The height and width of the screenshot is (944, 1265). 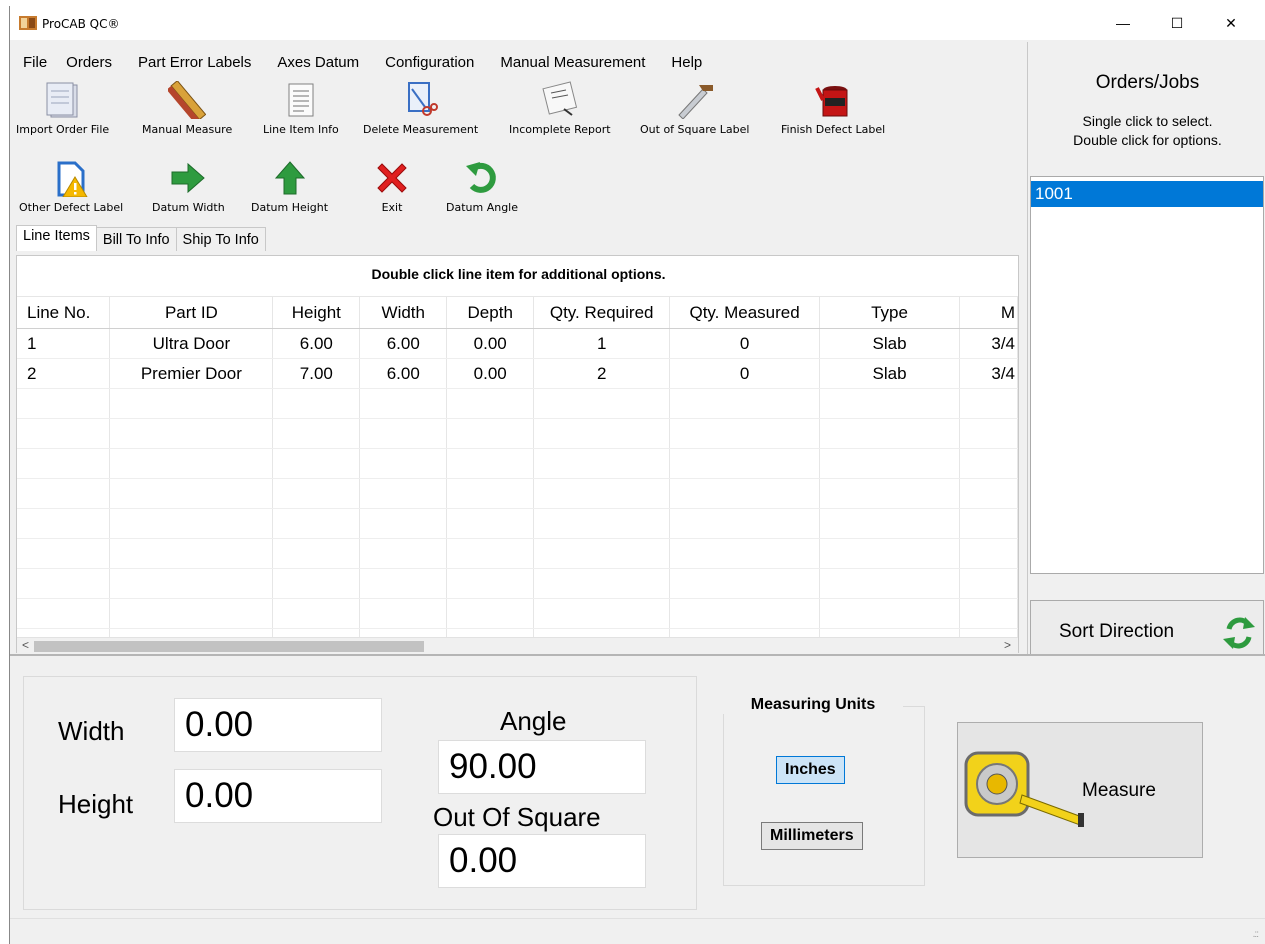 What do you see at coordinates (1119, 790) in the screenshot?
I see `measure-label: Measure` at bounding box center [1119, 790].